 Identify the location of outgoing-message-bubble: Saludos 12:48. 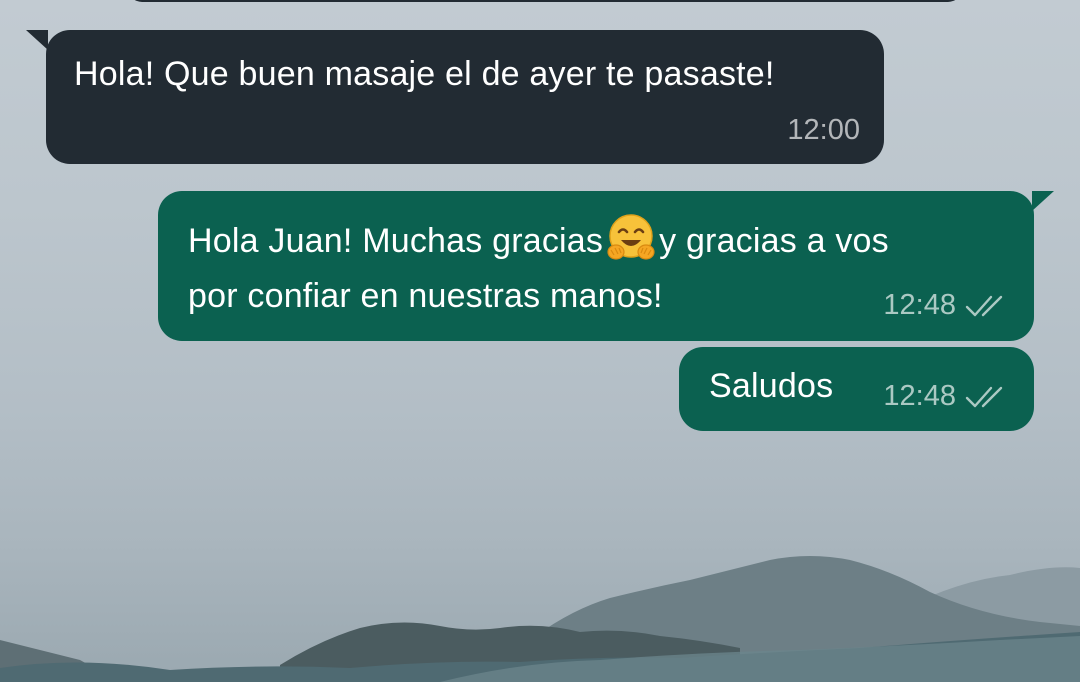
(856, 389).